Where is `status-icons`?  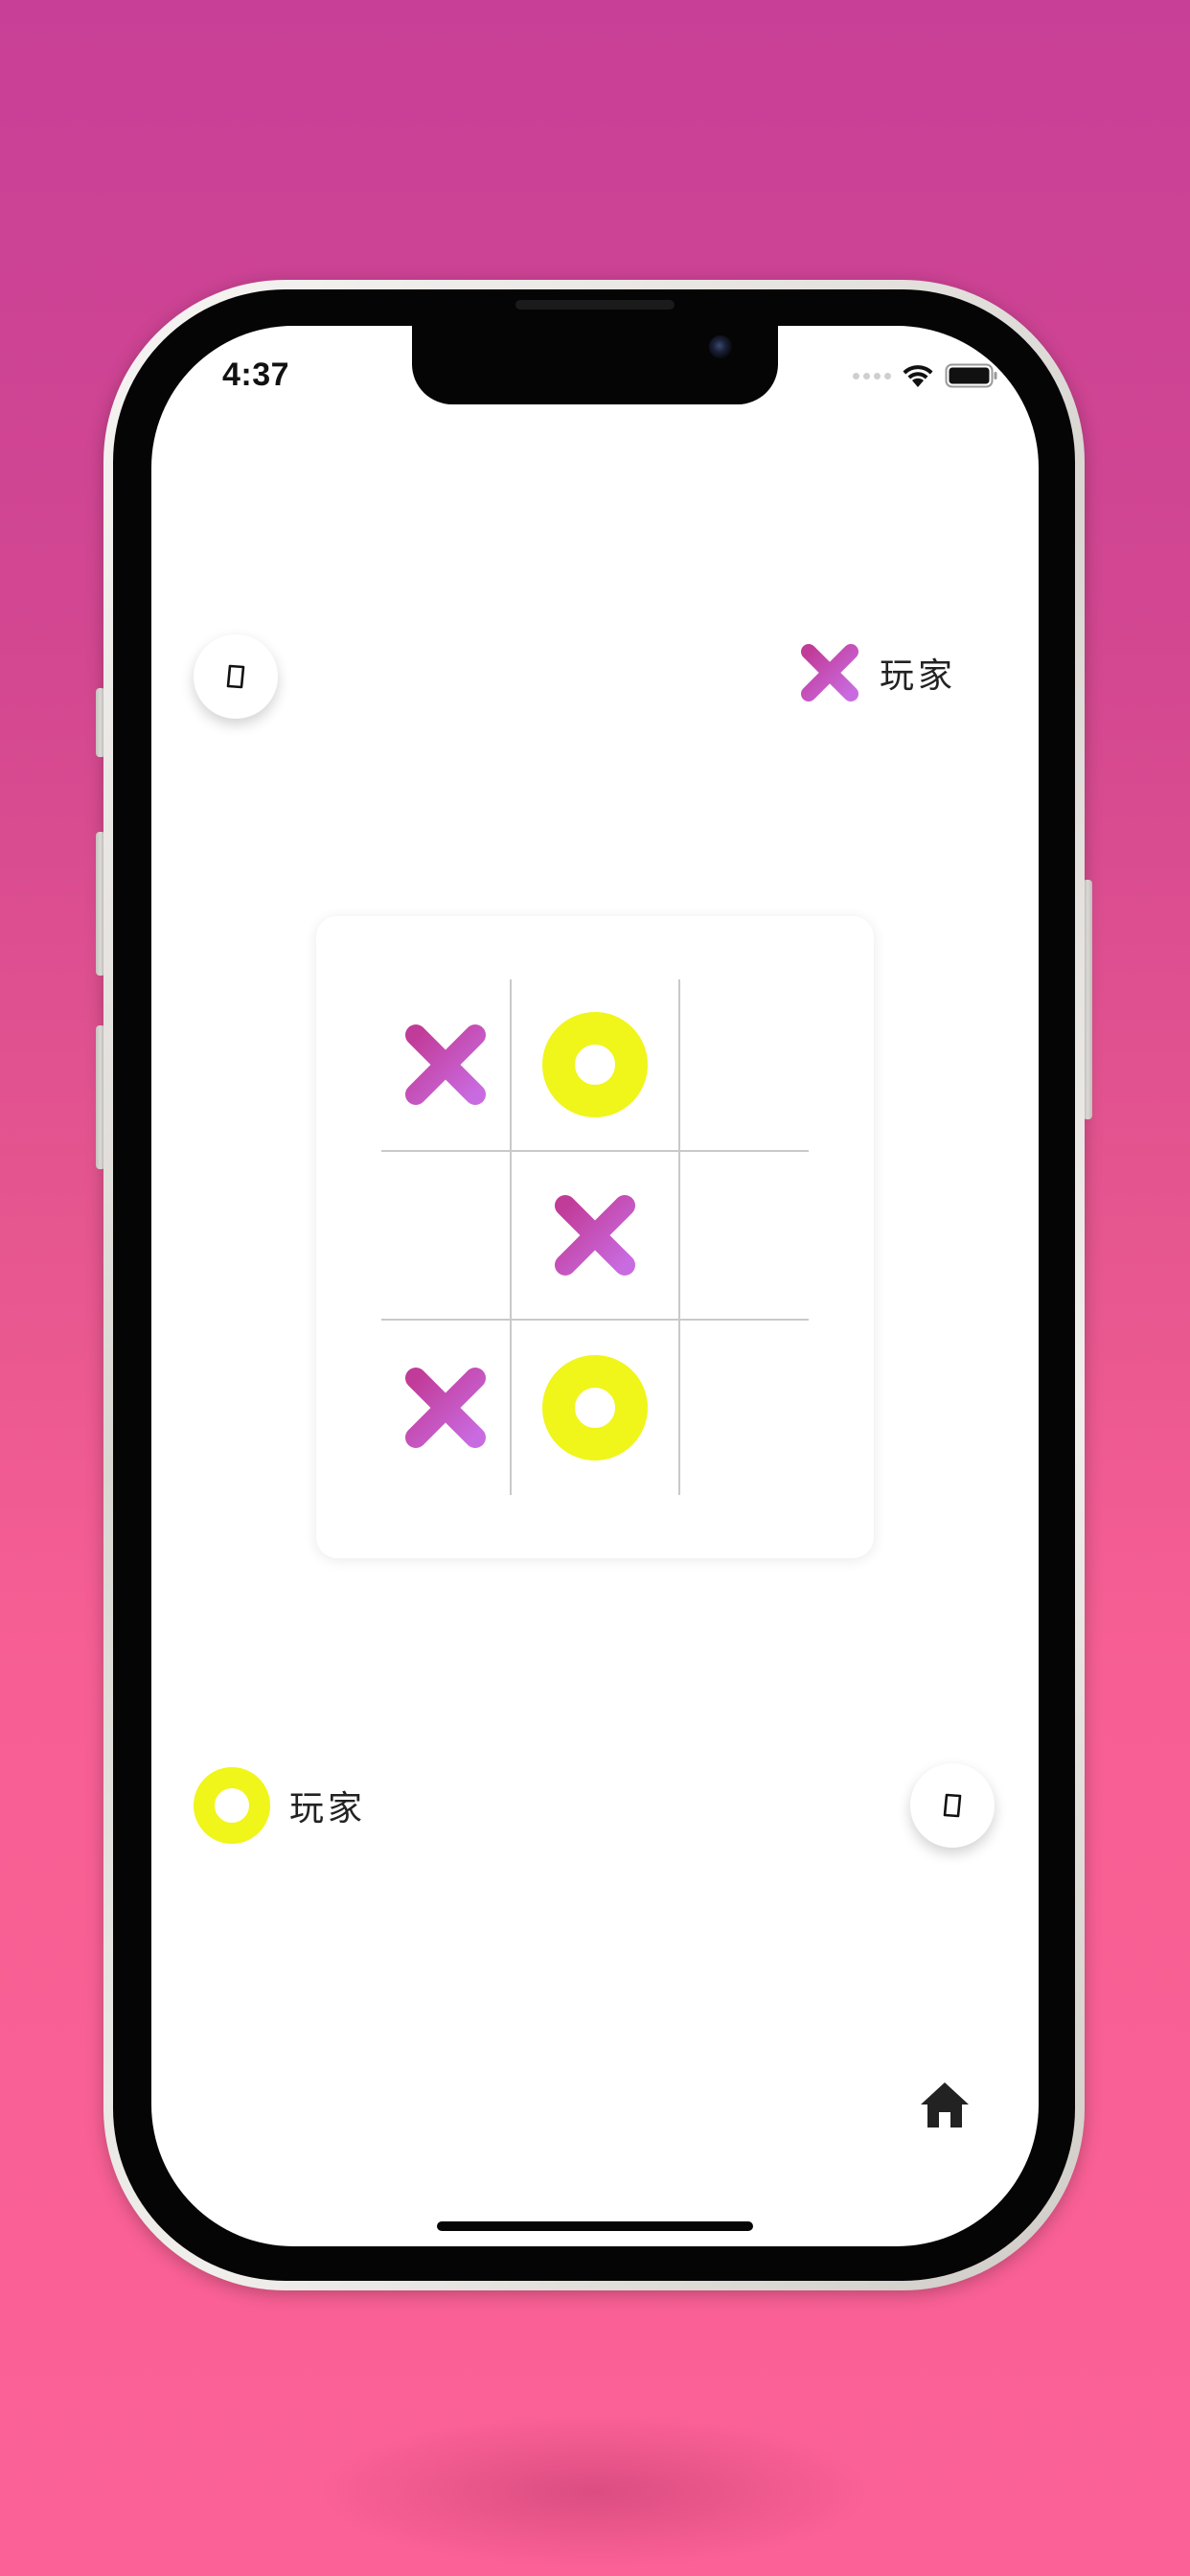 status-icons is located at coordinates (926, 375).